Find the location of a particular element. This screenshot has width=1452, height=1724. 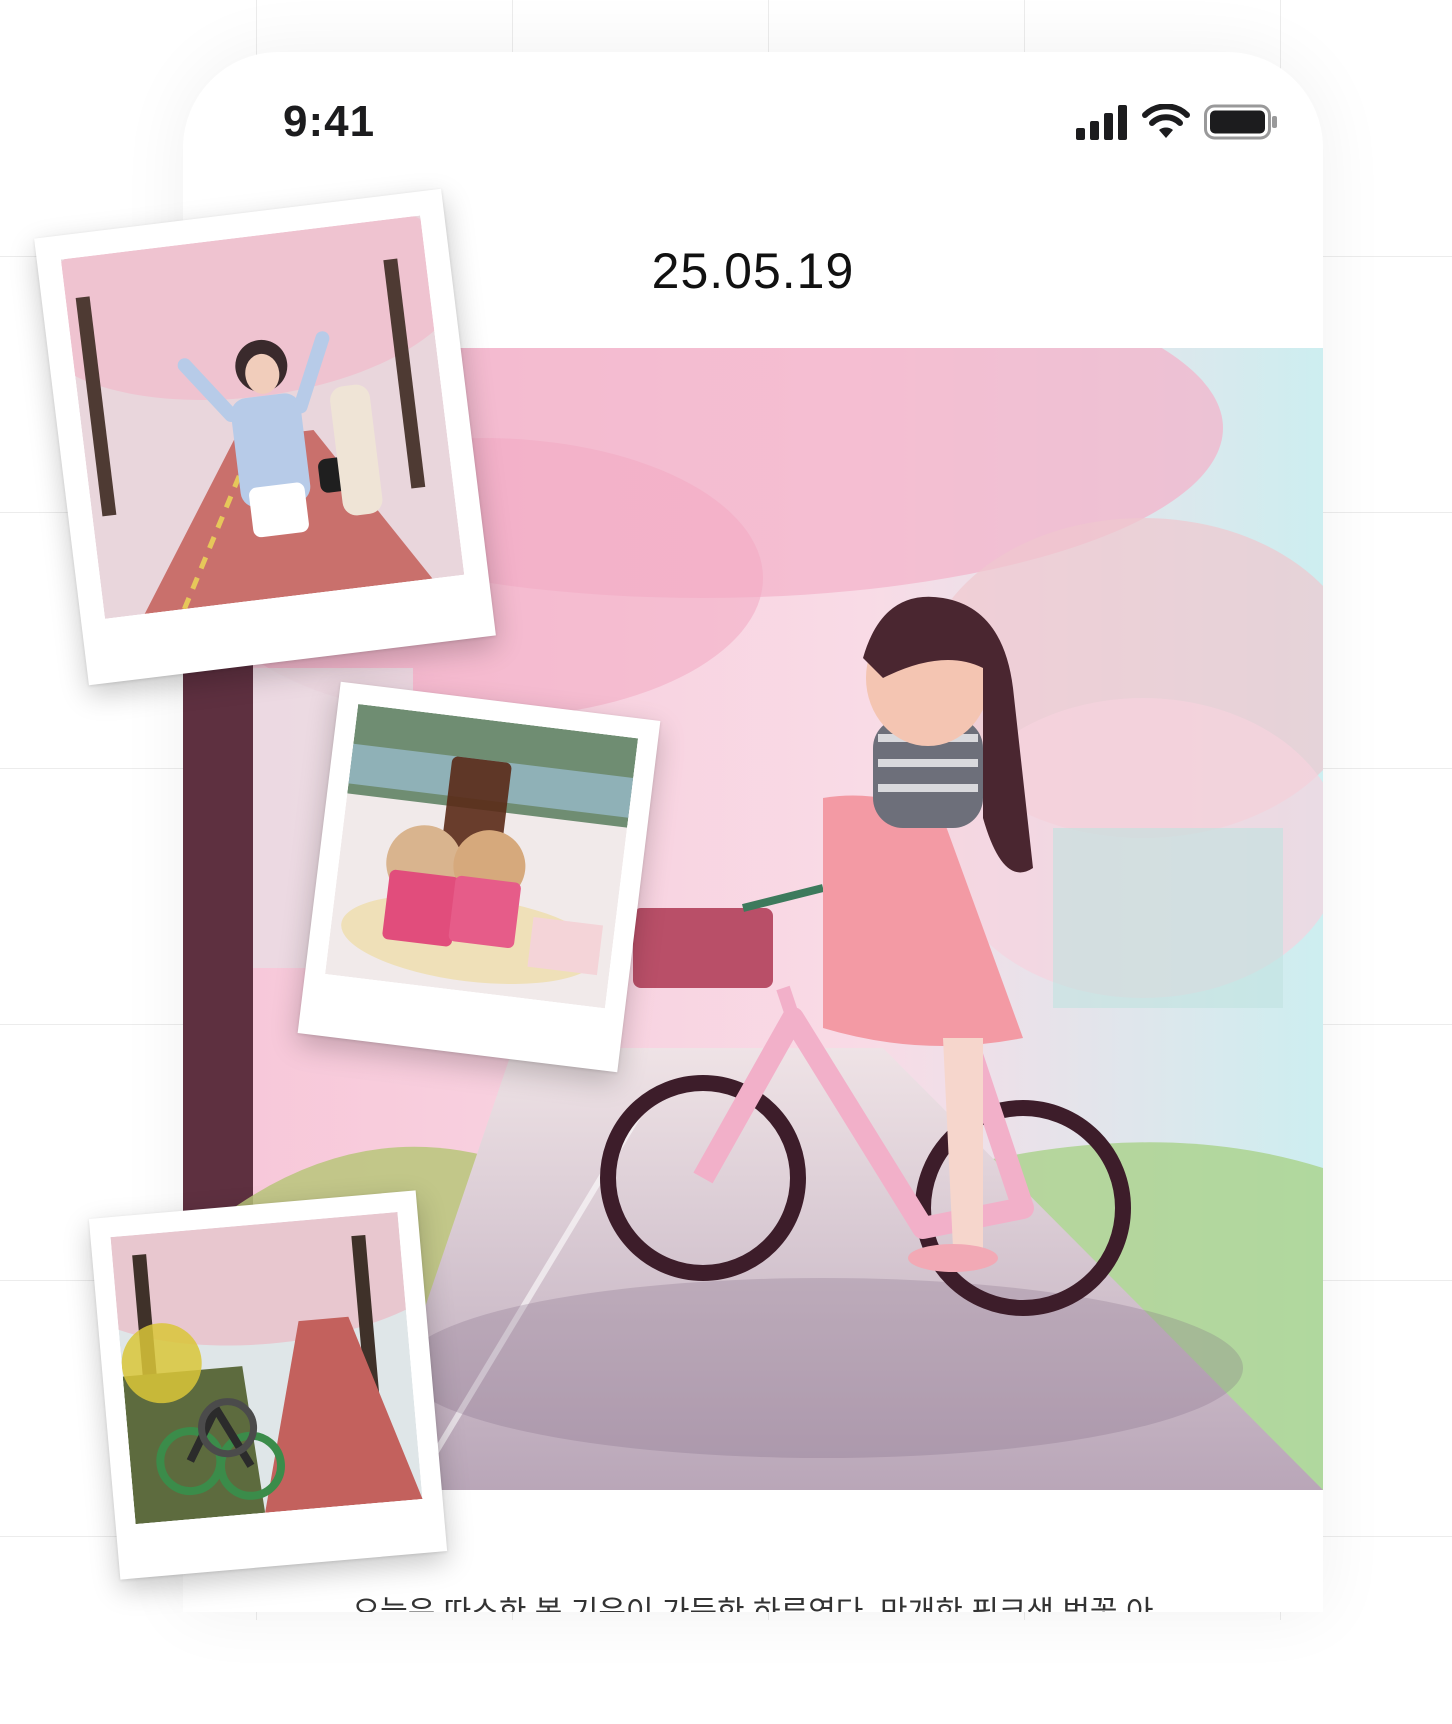

status-time: 9:41 is located at coordinates (329, 121).